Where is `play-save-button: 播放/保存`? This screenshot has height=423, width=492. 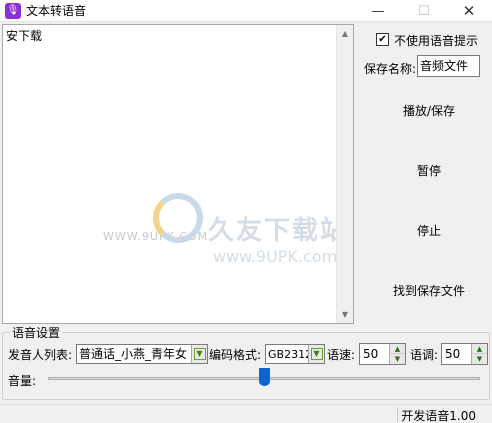 play-save-button: 播放/保存 is located at coordinates (429, 110).